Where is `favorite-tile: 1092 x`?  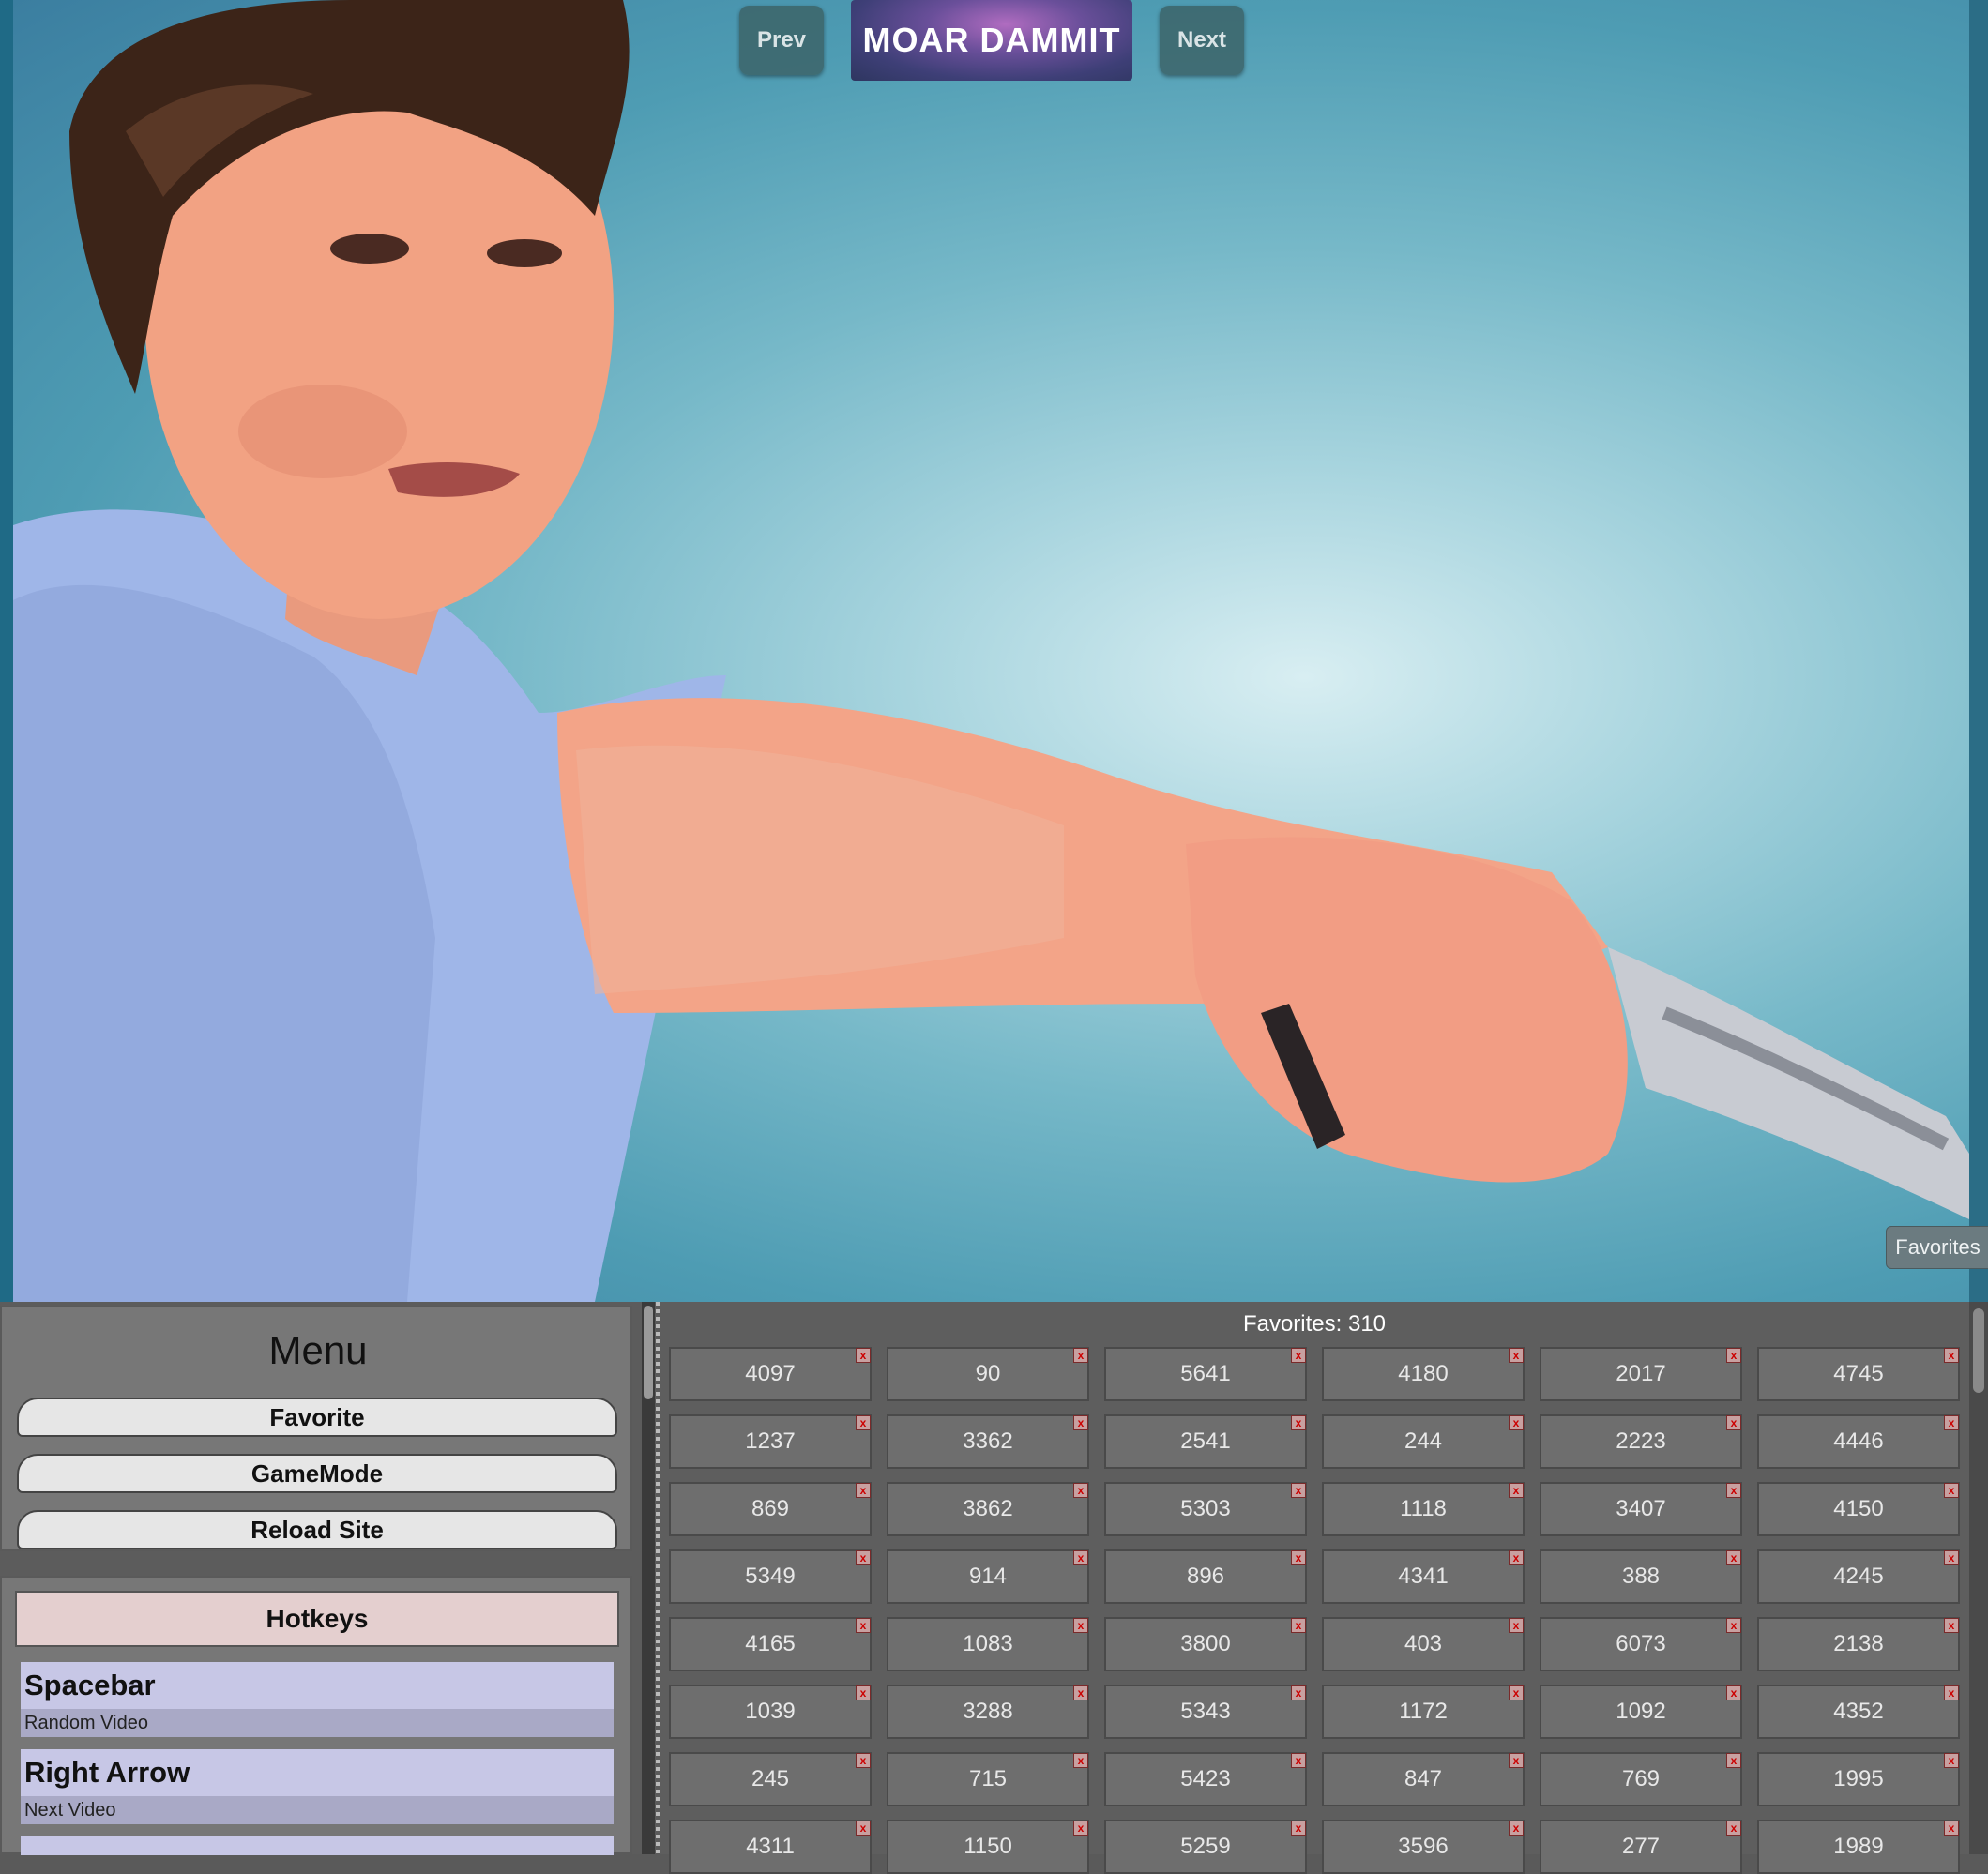
favorite-tile: 1092 x is located at coordinates (1641, 1712).